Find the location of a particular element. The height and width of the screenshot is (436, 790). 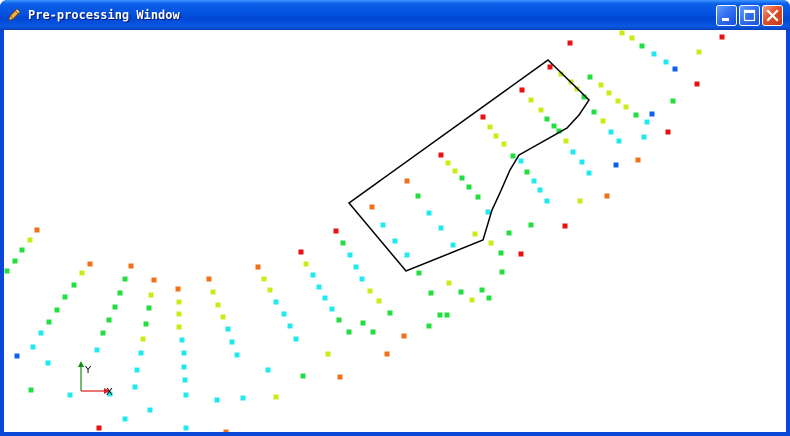

pencil-icon is located at coordinates (14, 14).